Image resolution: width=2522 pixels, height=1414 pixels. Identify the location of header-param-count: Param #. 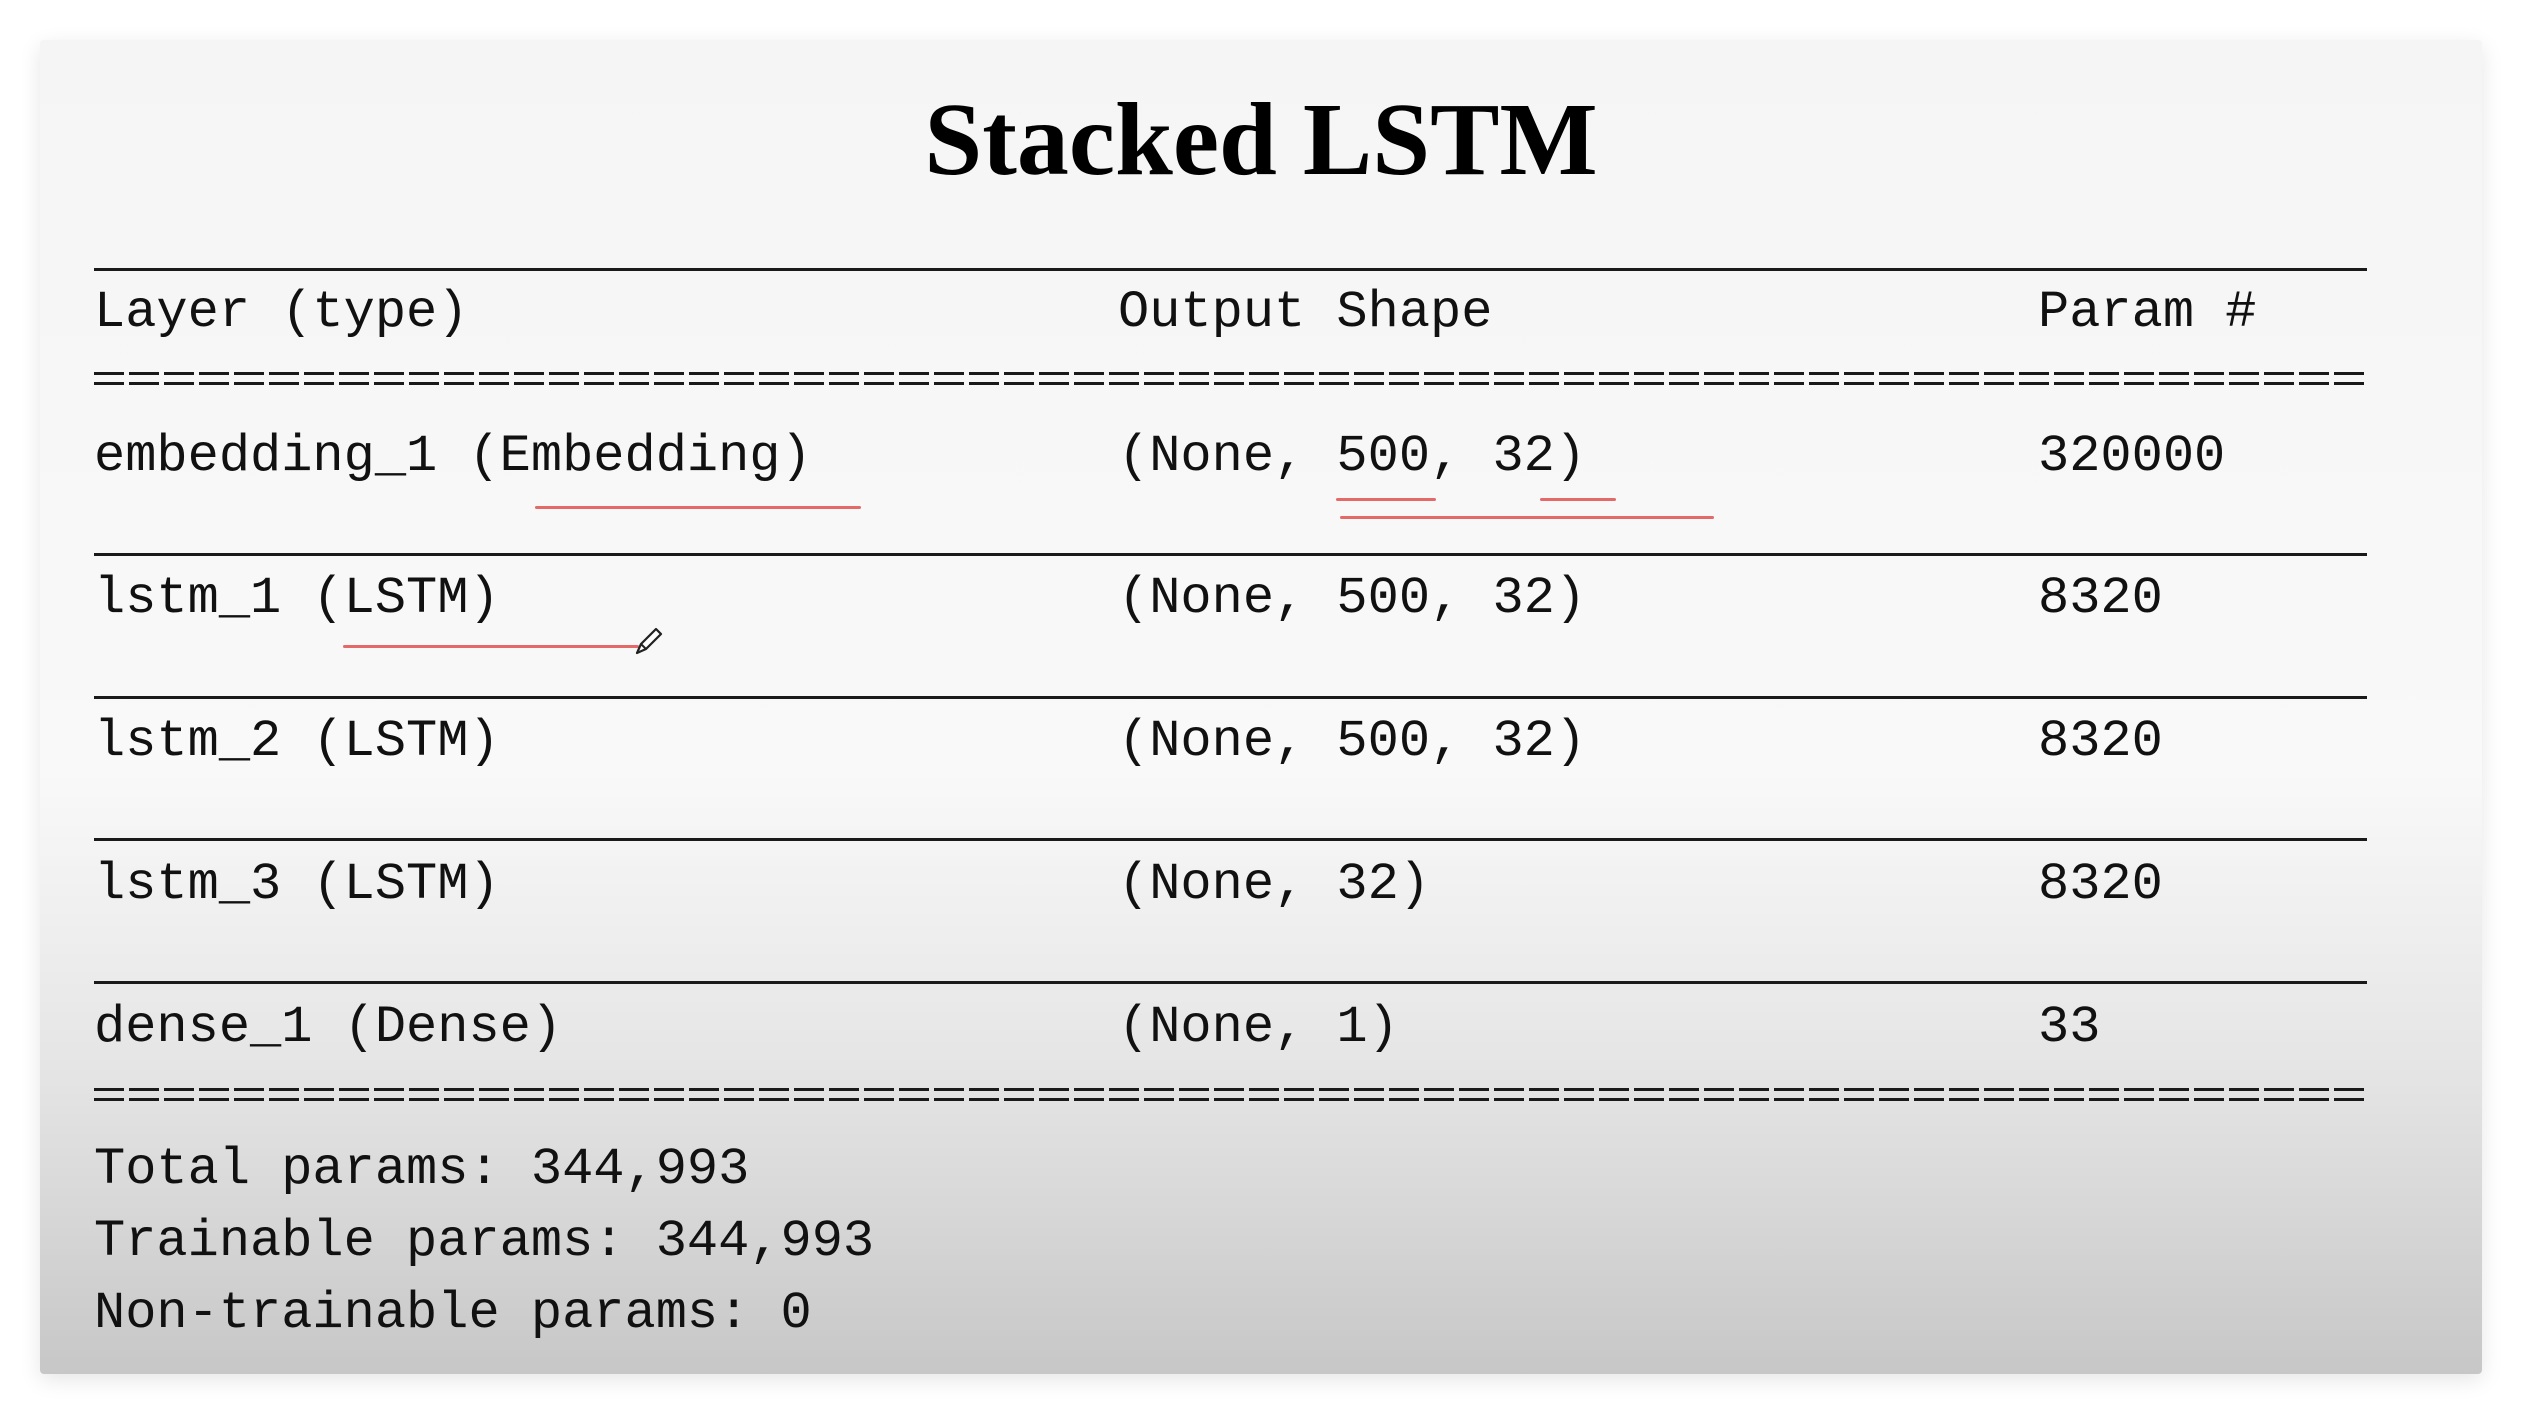
(2147, 312).